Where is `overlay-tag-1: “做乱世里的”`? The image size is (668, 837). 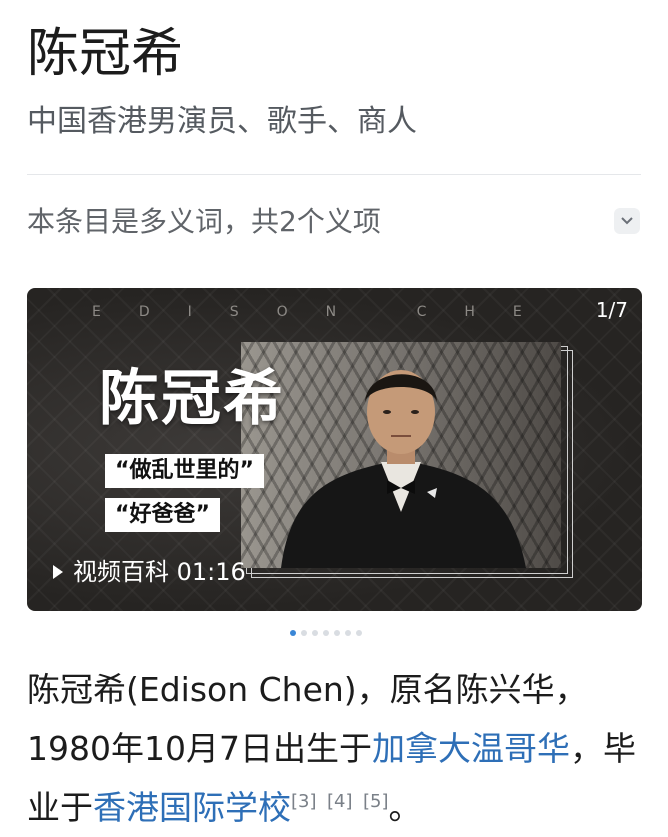
overlay-tag-1: “做乱世里的” is located at coordinates (184, 471).